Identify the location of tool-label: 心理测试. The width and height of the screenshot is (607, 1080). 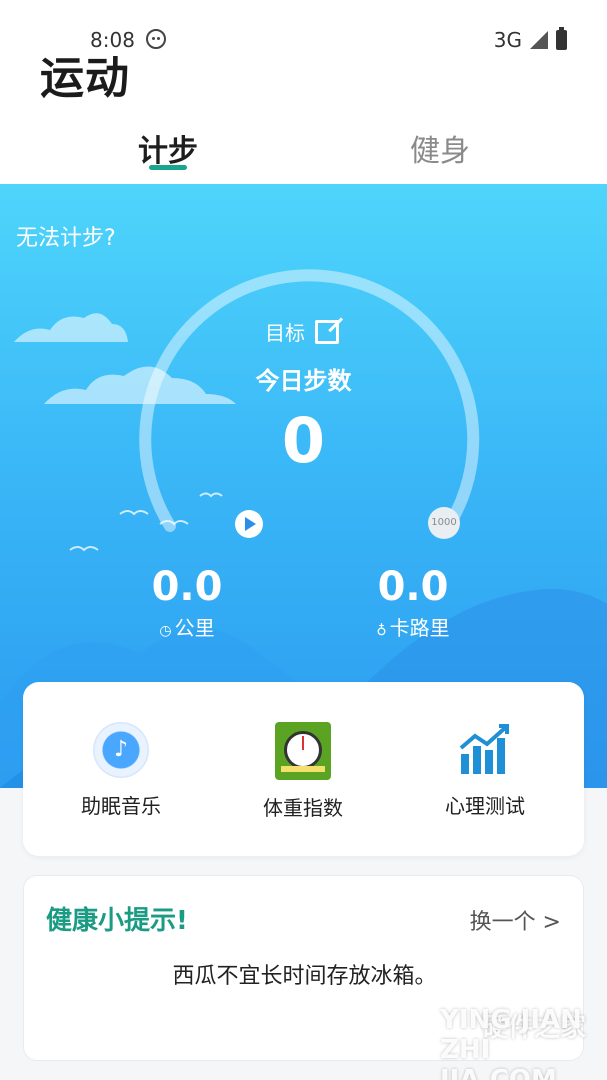
(485, 806).